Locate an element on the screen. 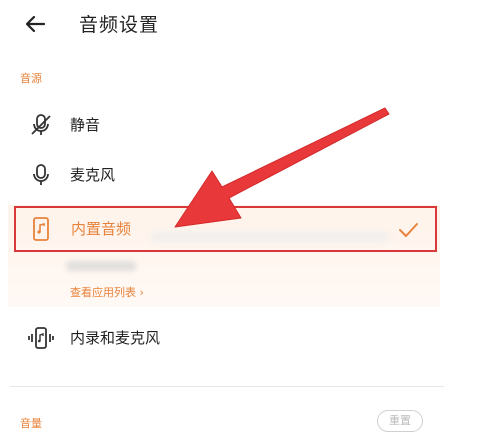 The image size is (480, 439). arrow-left-icon is located at coordinates (35, 24).